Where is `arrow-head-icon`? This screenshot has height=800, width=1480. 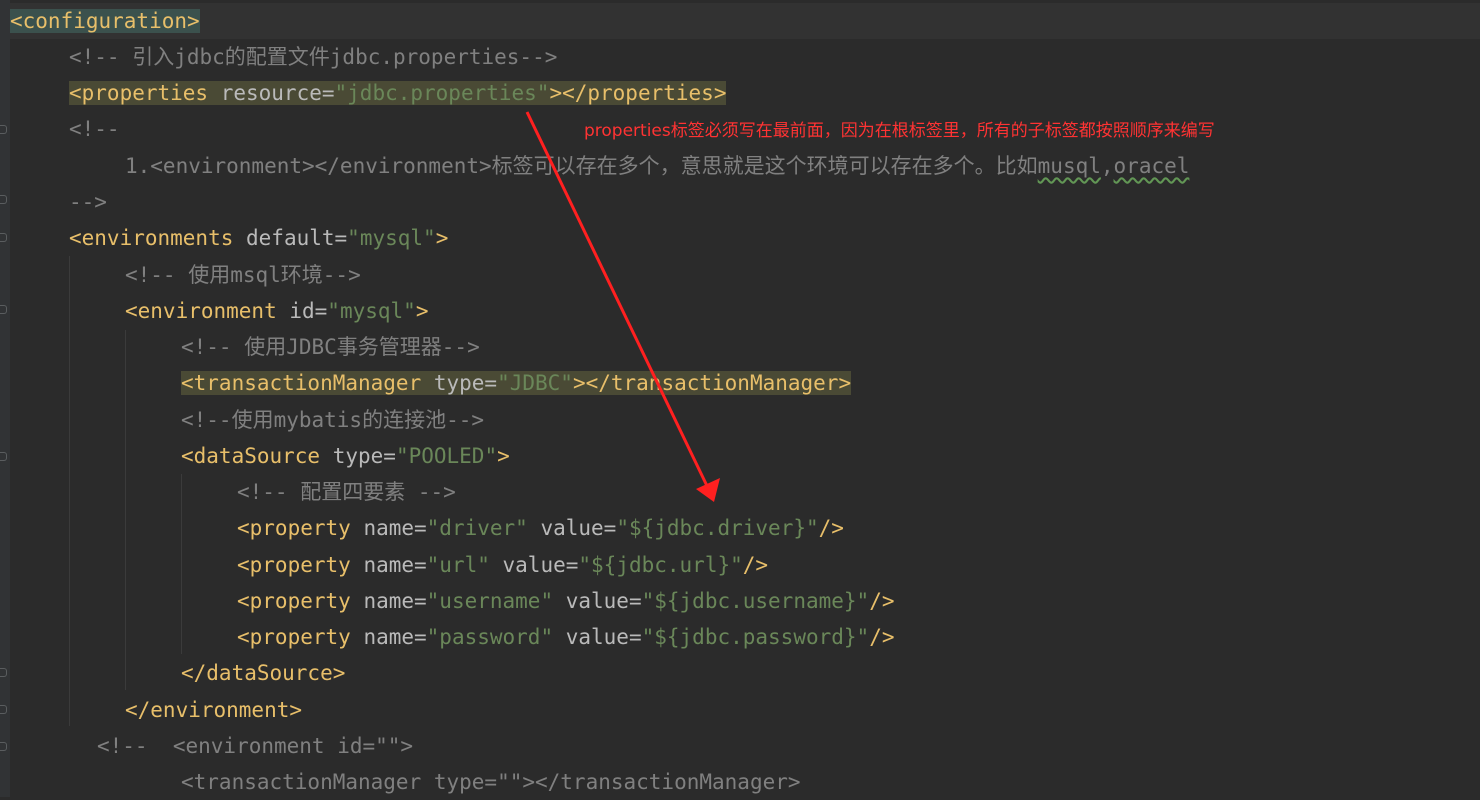 arrow-head-icon is located at coordinates (708, 490).